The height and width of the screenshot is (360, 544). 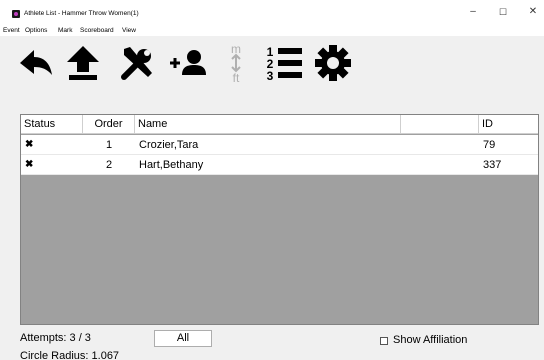 I want to click on attempts-label: Attempts: 3 / 3, so click(x=55, y=338).